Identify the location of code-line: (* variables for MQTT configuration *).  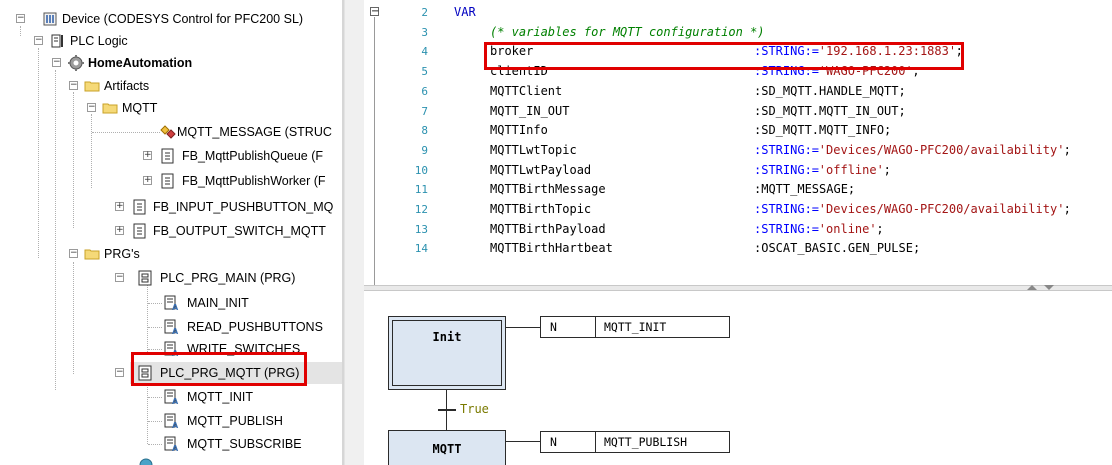
(768, 32).